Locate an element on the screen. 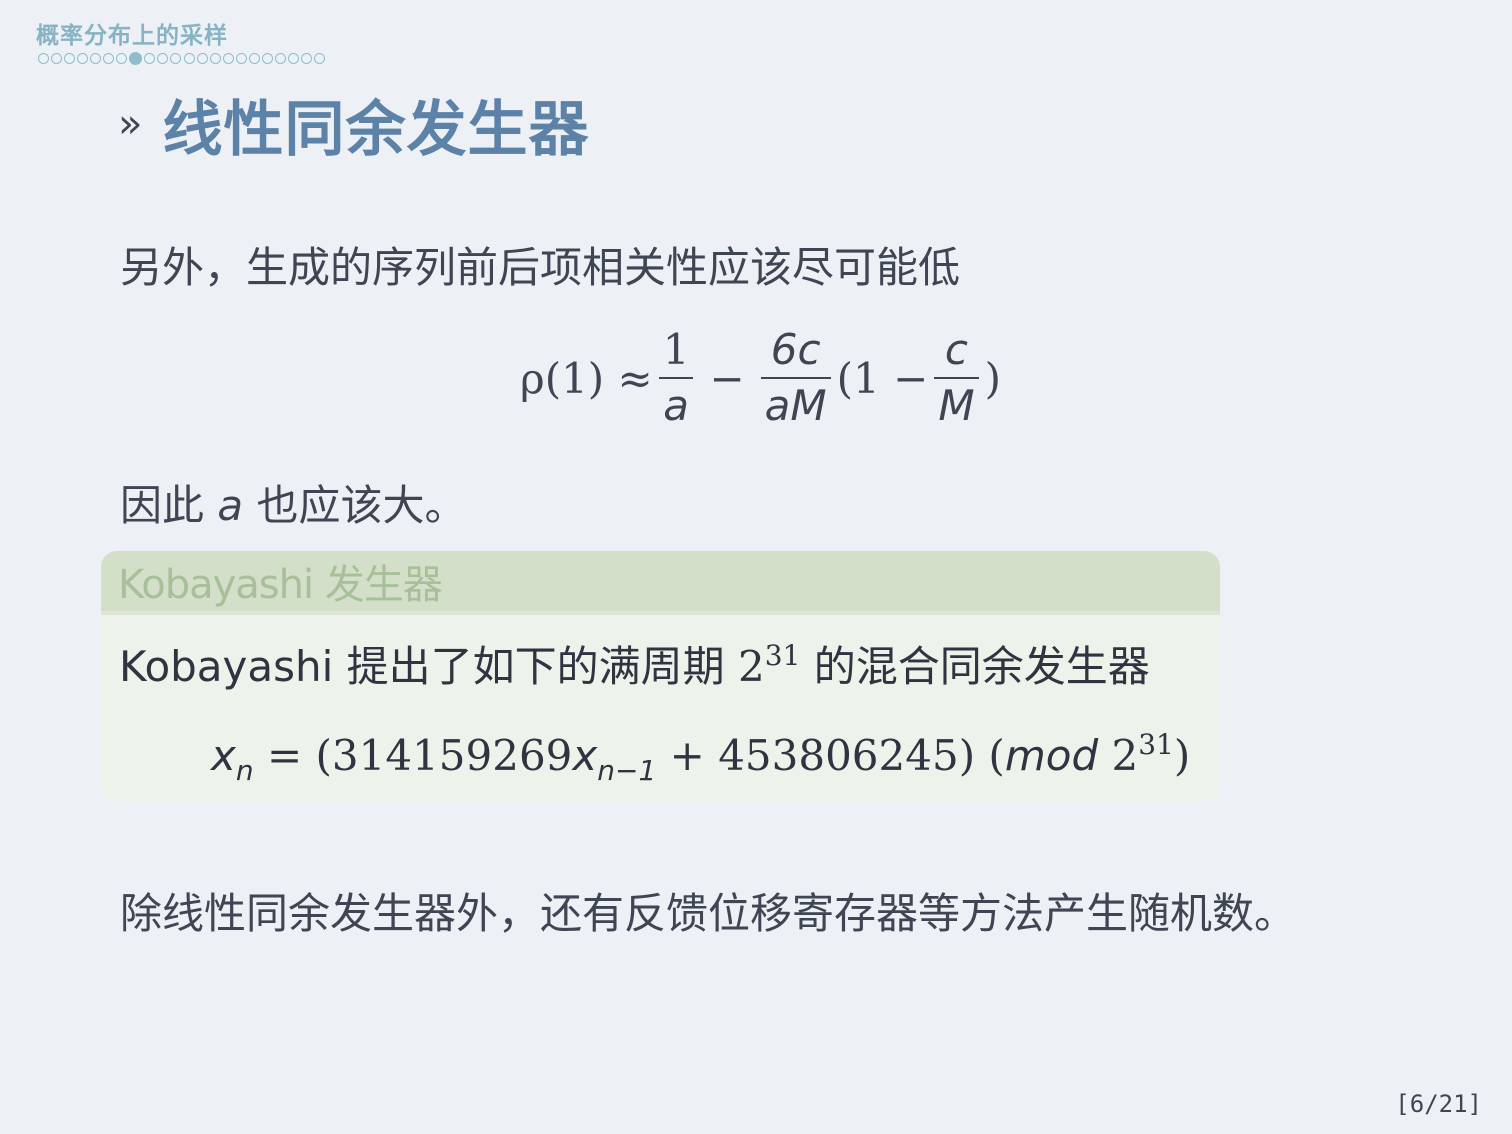 The height and width of the screenshot is (1134, 1512). block-body-base: 2 is located at coordinates (751, 666).